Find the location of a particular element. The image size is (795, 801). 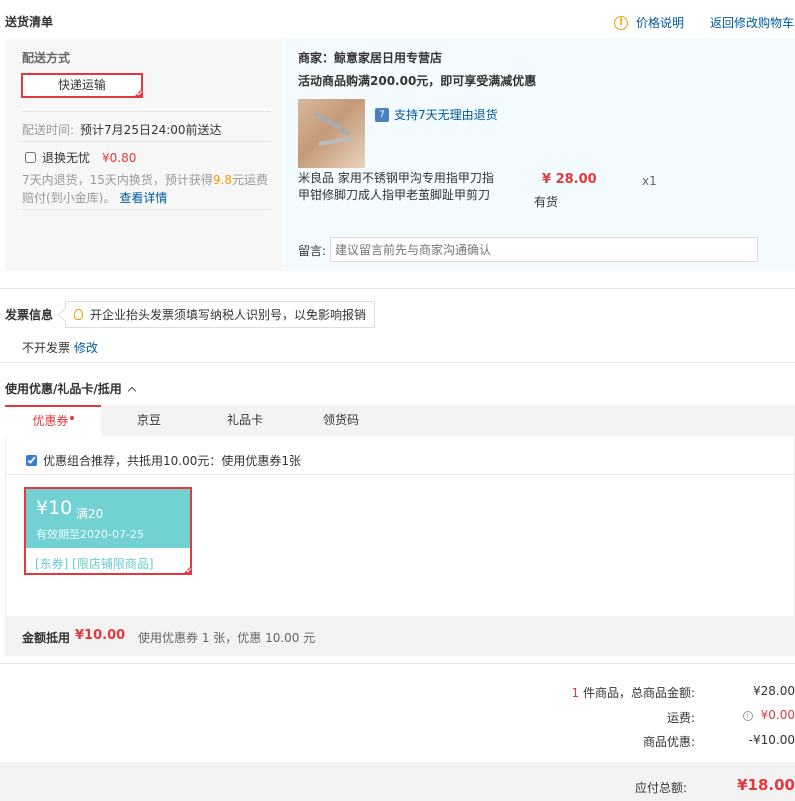

chevron-up-icon is located at coordinates (132, 390).